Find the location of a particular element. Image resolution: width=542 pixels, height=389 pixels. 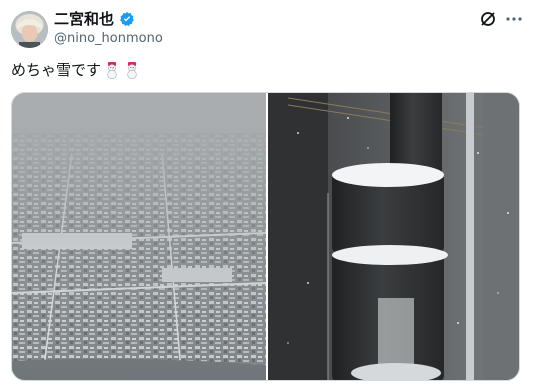

tweet-text: めちゃ雪です is located at coordinates (76, 70).